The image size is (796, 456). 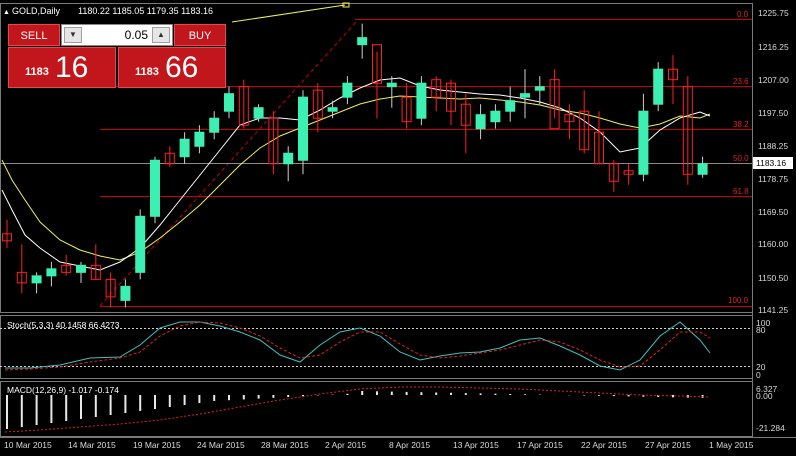 I want to click on fib-label-61.8: 61.8, so click(x=741, y=191).